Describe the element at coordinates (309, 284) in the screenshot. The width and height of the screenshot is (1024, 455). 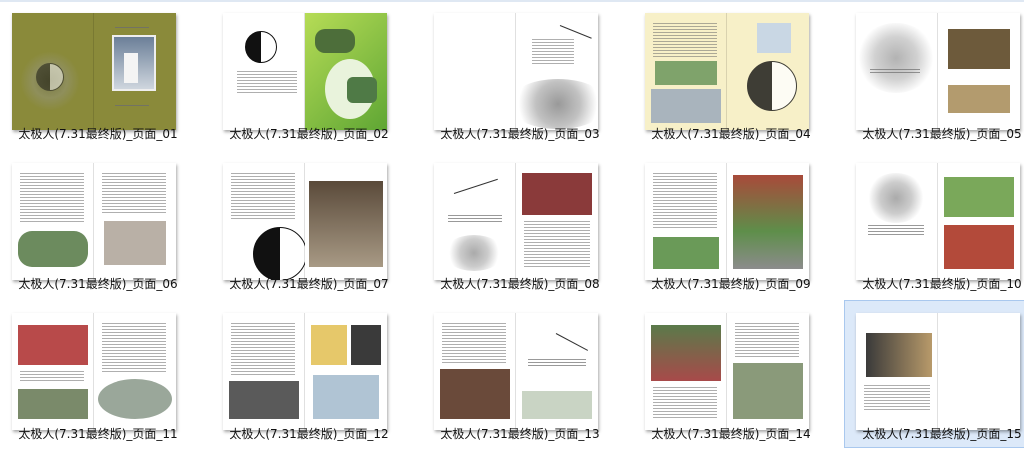
I see `thumbnail-caption: 太极人(7.31最终版)_页面_07` at that location.